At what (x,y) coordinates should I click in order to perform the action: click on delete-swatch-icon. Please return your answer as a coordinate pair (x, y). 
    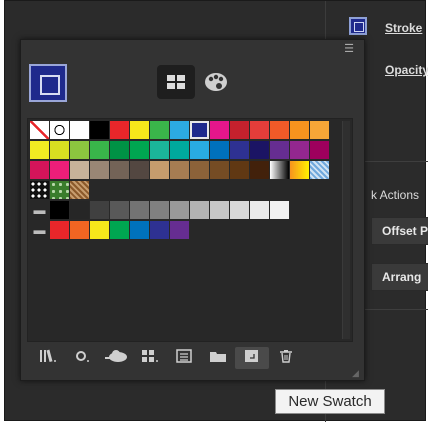
    Looking at the image, I should click on (286, 358).